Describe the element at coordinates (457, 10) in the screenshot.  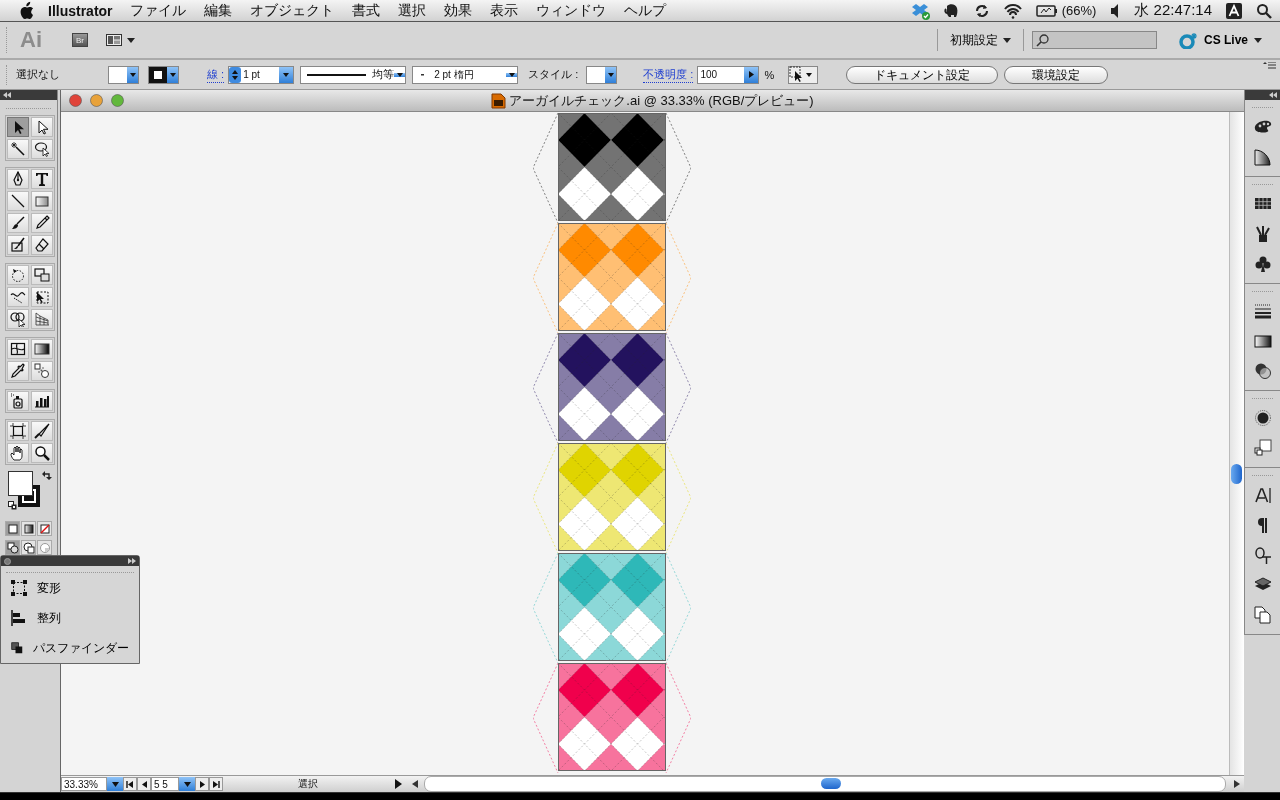
I see `menu-item: 効果` at that location.